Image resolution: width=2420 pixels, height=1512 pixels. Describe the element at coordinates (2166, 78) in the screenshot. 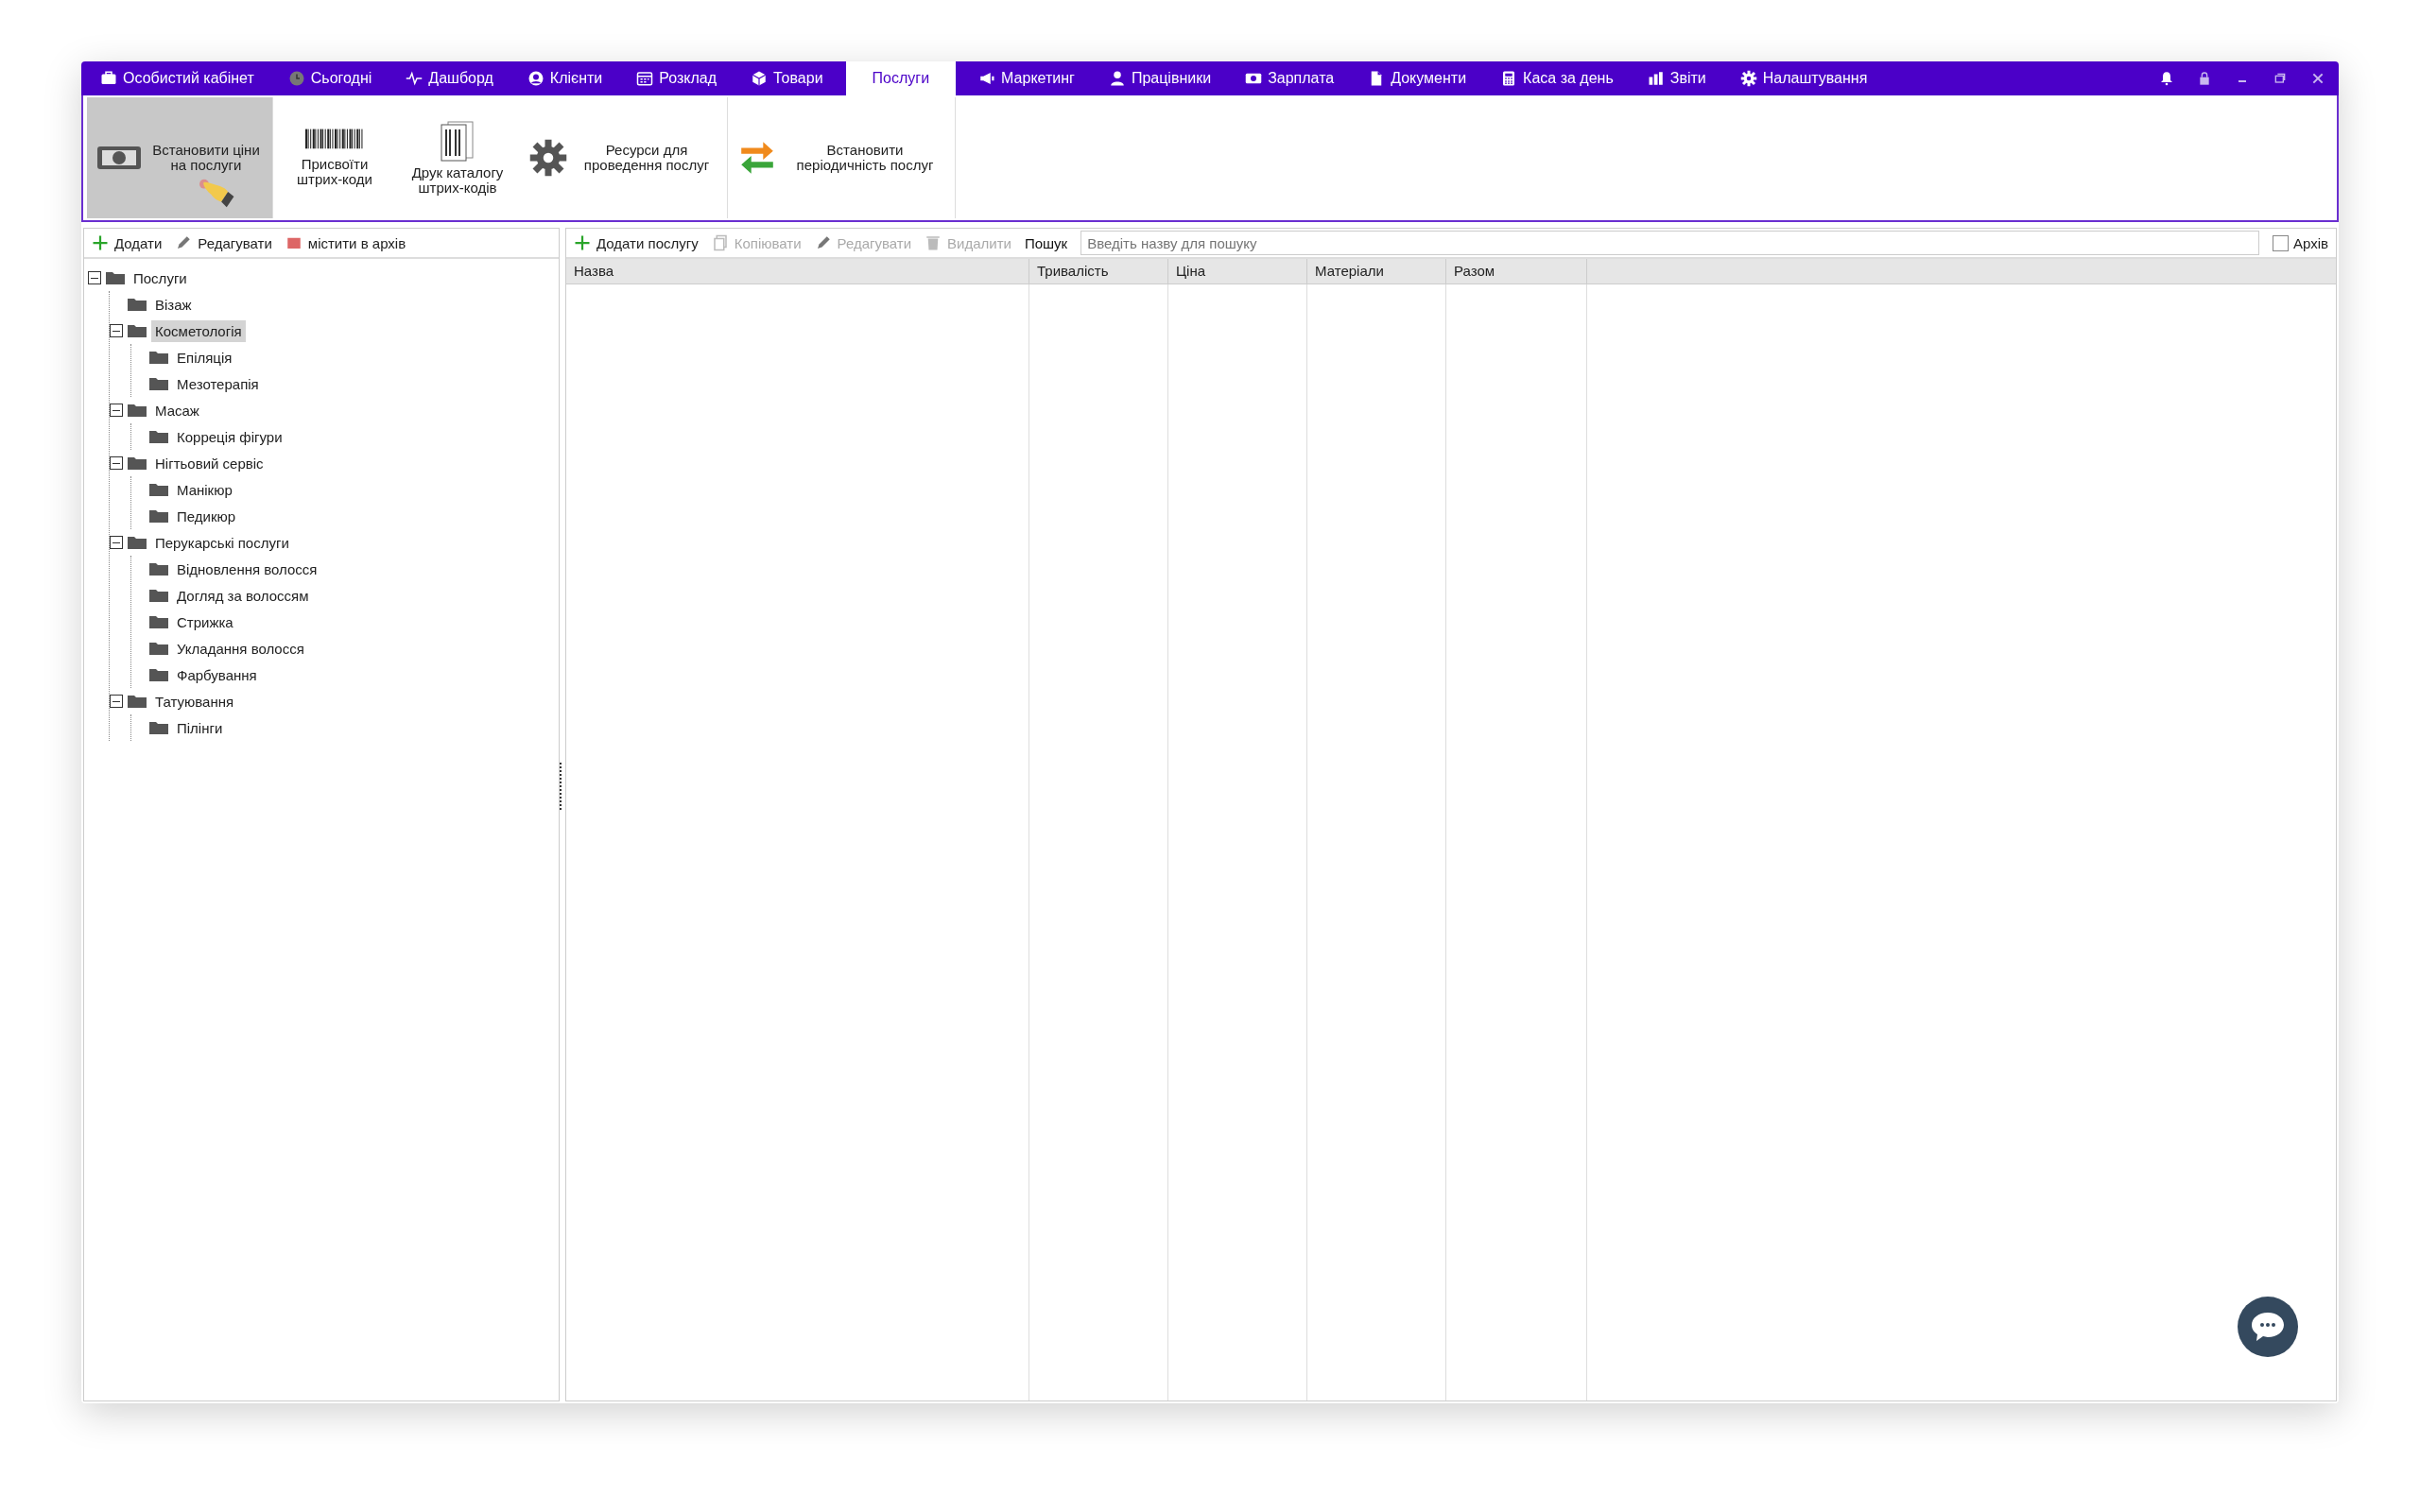

I see `bell-icon` at that location.